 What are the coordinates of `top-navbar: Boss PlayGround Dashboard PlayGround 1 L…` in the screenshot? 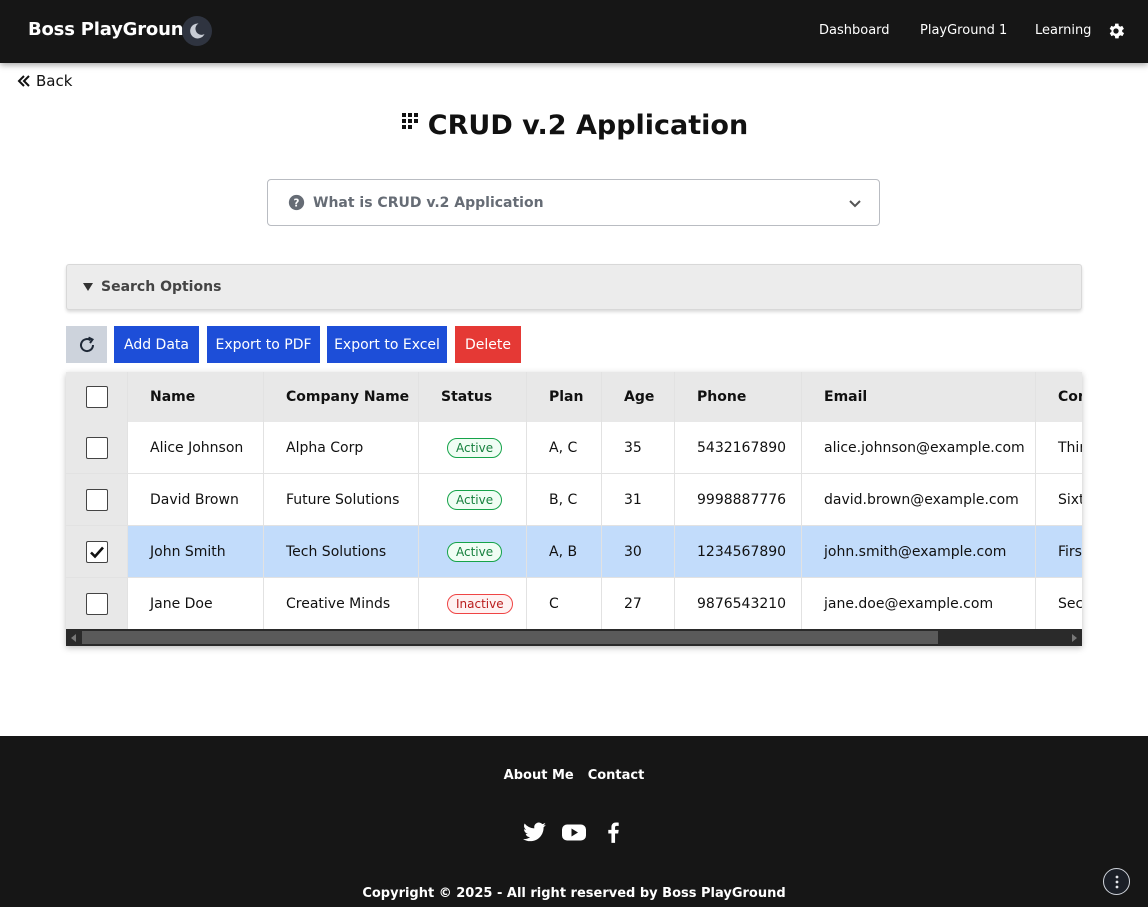 It's located at (574, 31).